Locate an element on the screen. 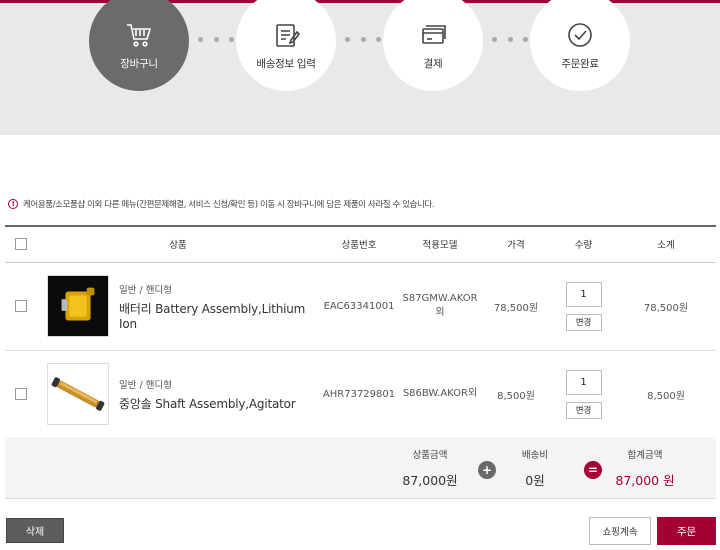 The image size is (720, 550). shipping-fee-value: 0원 is located at coordinates (535, 480).